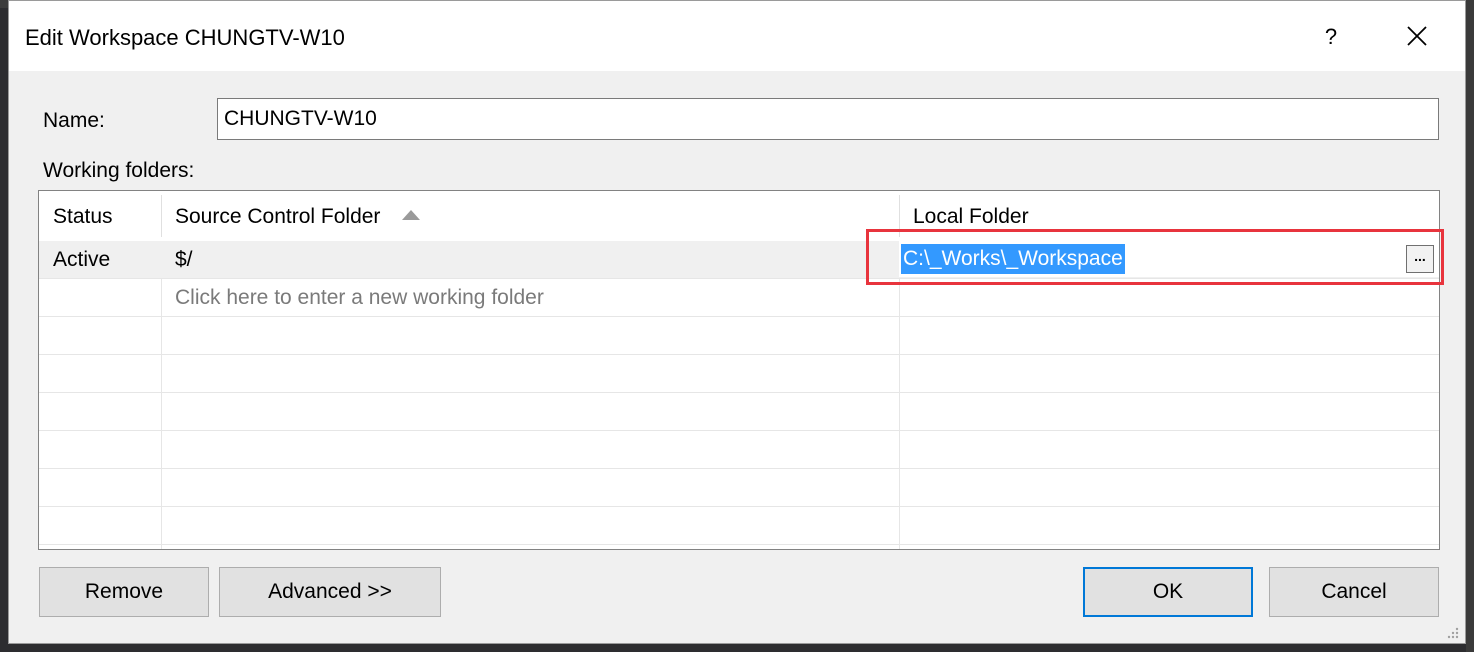  Describe the element at coordinates (1331, 37) in the screenshot. I see `help-button: ?` at that location.